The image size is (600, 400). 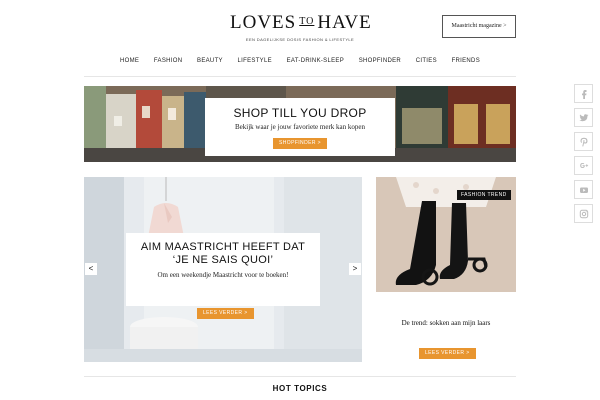 What do you see at coordinates (225, 313) in the screenshot?
I see `slide-read-more-button: LEES VERDER >` at bounding box center [225, 313].